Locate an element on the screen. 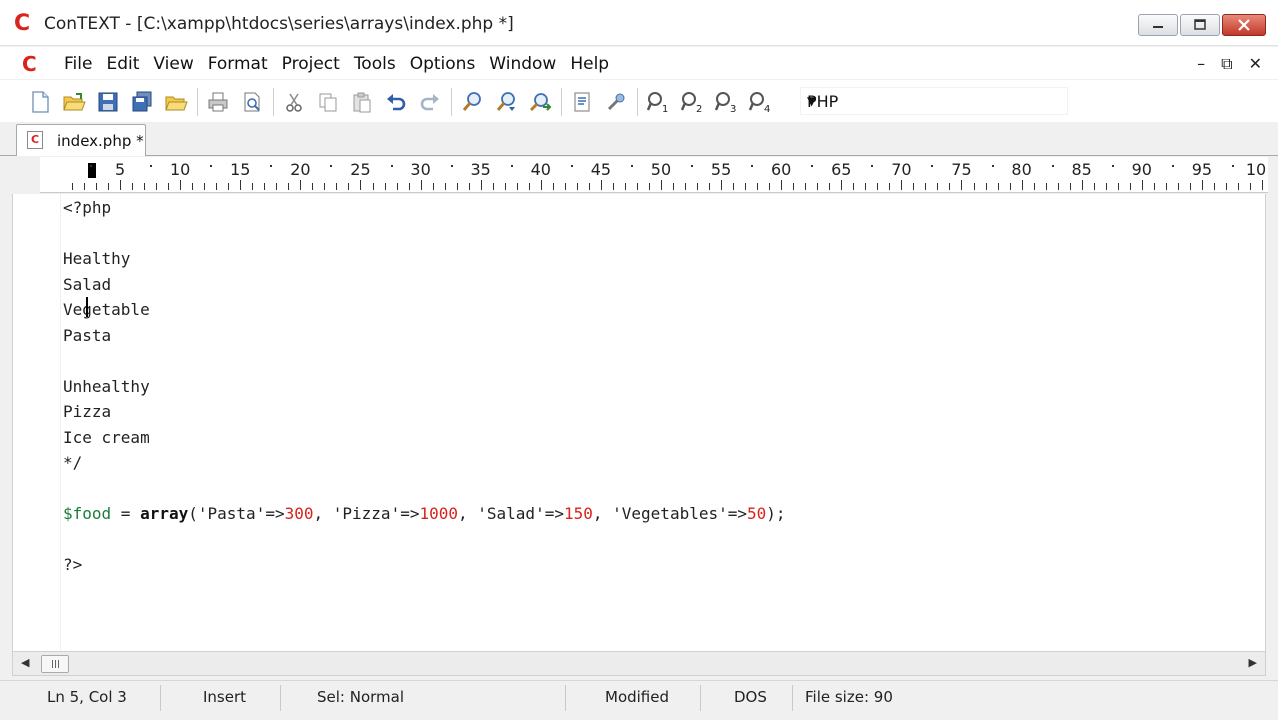 The width and height of the screenshot is (1278, 720). open-folder-icon is located at coordinates (74, 102).